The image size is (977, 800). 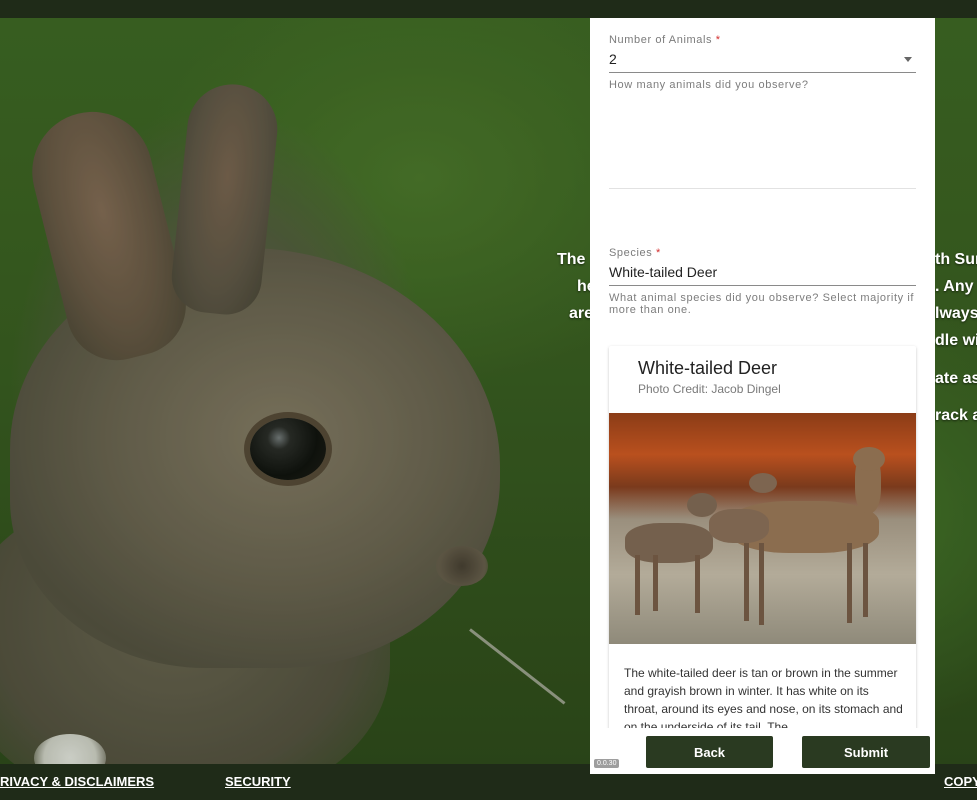 What do you see at coordinates (908, 59) in the screenshot?
I see `dropdown-caret-icon` at bounding box center [908, 59].